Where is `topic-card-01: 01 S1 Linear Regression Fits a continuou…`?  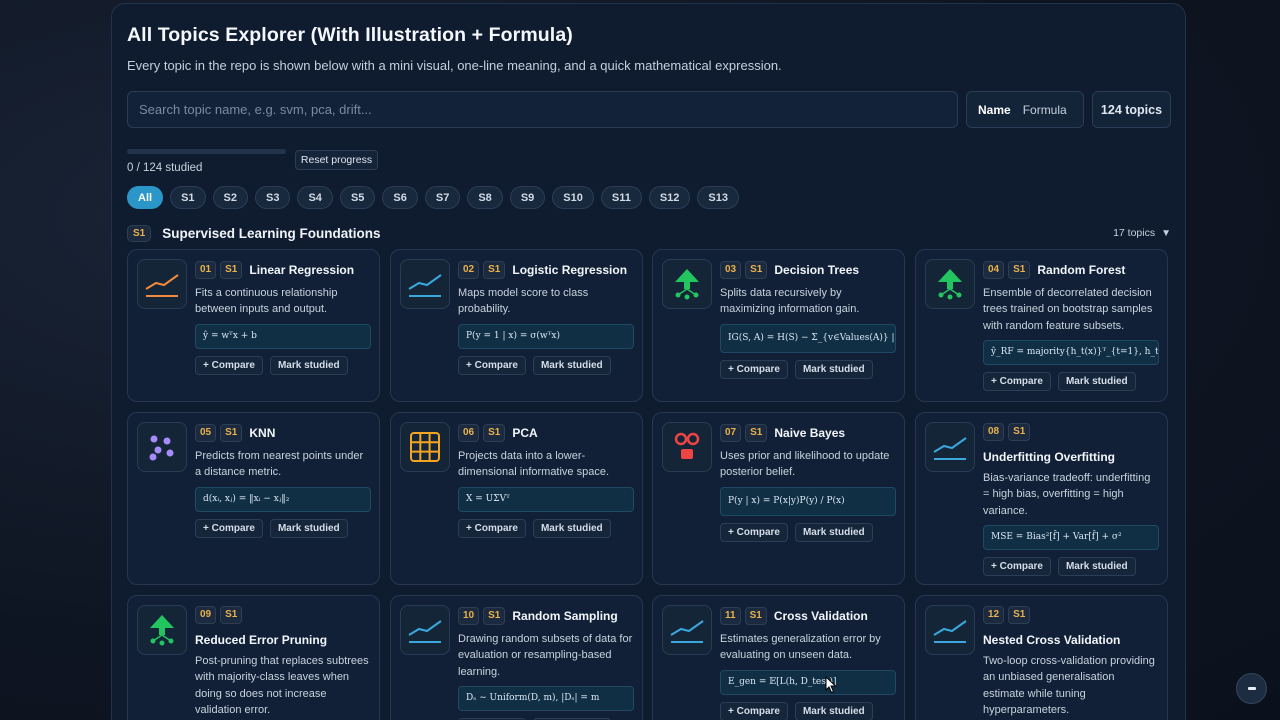
topic-card-01: 01 S1 Linear Regression Fits a continuou… is located at coordinates (253, 325).